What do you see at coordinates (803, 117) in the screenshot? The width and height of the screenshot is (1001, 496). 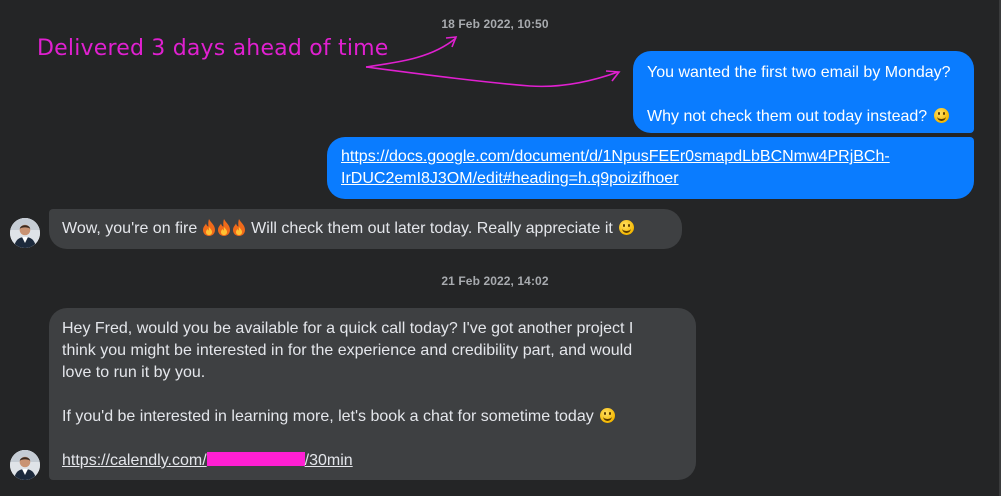 I see `message-text-line: Why not check them out today instead?` at bounding box center [803, 117].